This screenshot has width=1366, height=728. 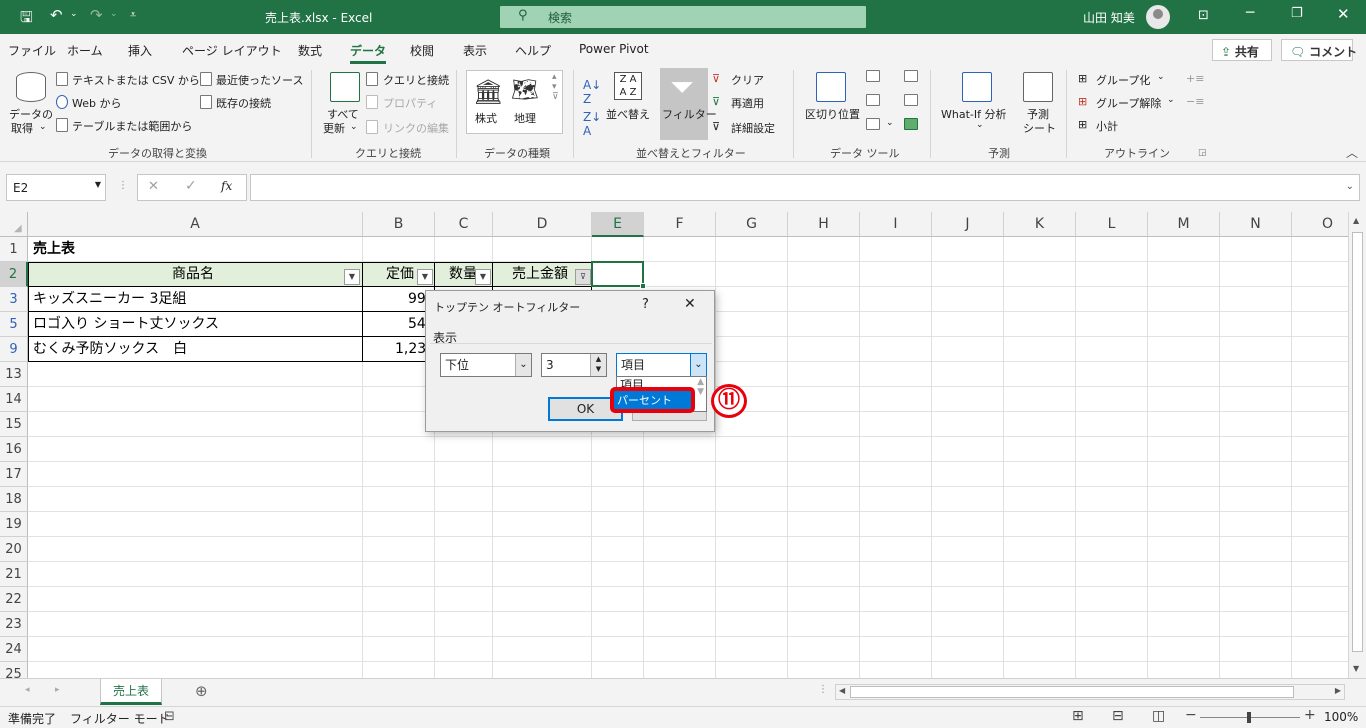 What do you see at coordinates (259, 80) in the screenshot?
I see `recent-sources-button: 最近使ったソース` at bounding box center [259, 80].